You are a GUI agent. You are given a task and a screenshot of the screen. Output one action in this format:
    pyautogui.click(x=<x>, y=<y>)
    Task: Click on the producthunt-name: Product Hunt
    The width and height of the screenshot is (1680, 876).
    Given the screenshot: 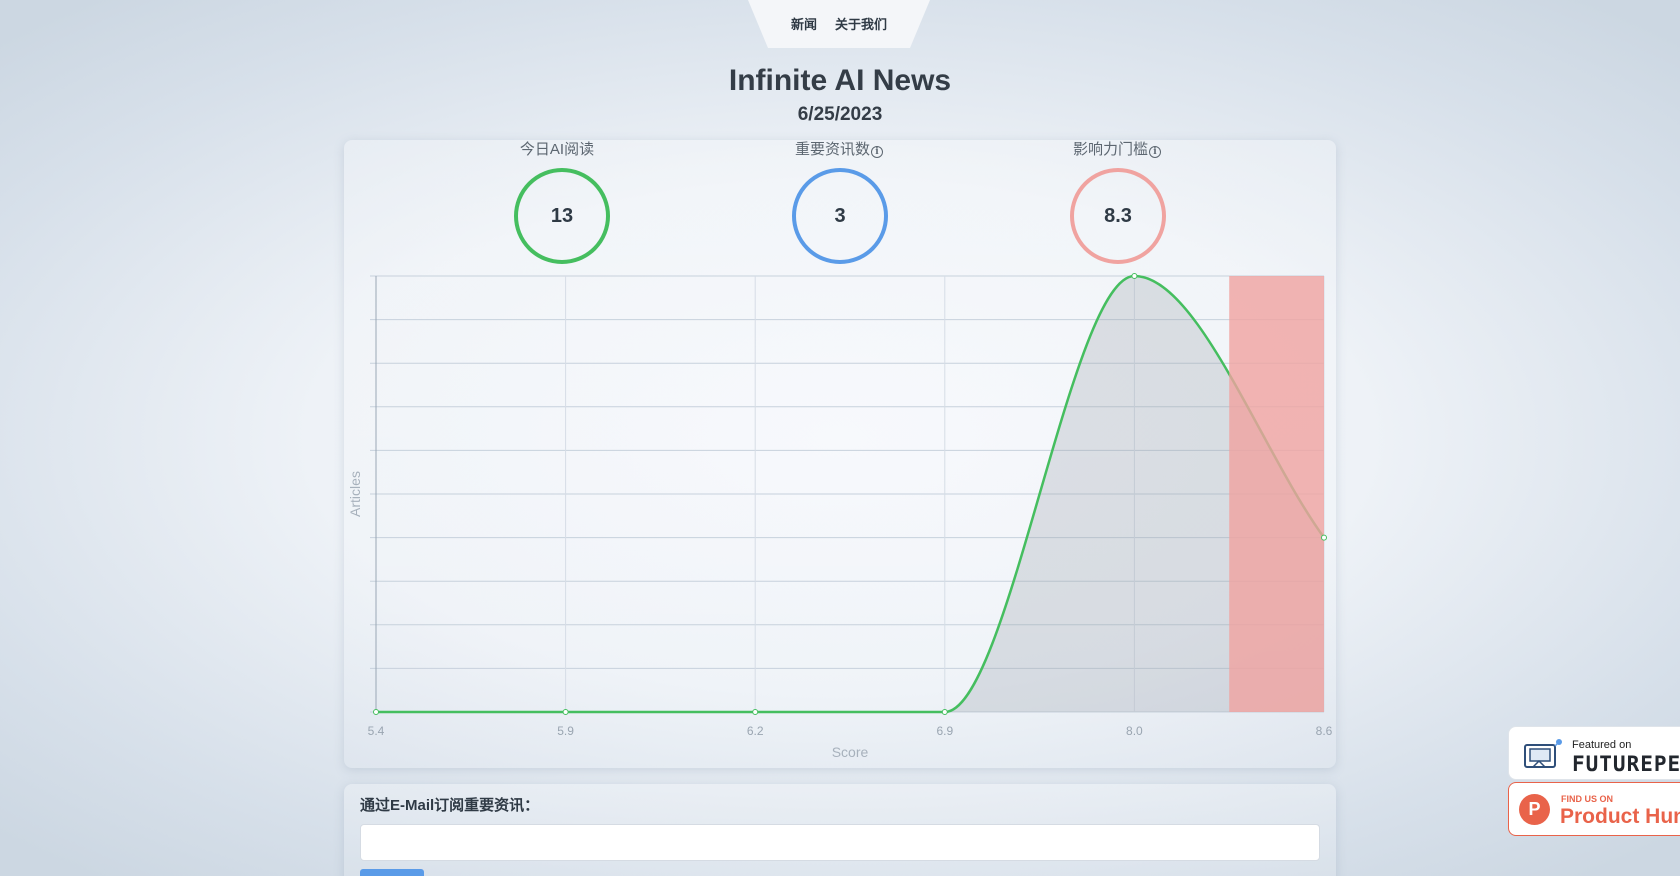 What is the action you would take?
    pyautogui.click(x=1620, y=816)
    